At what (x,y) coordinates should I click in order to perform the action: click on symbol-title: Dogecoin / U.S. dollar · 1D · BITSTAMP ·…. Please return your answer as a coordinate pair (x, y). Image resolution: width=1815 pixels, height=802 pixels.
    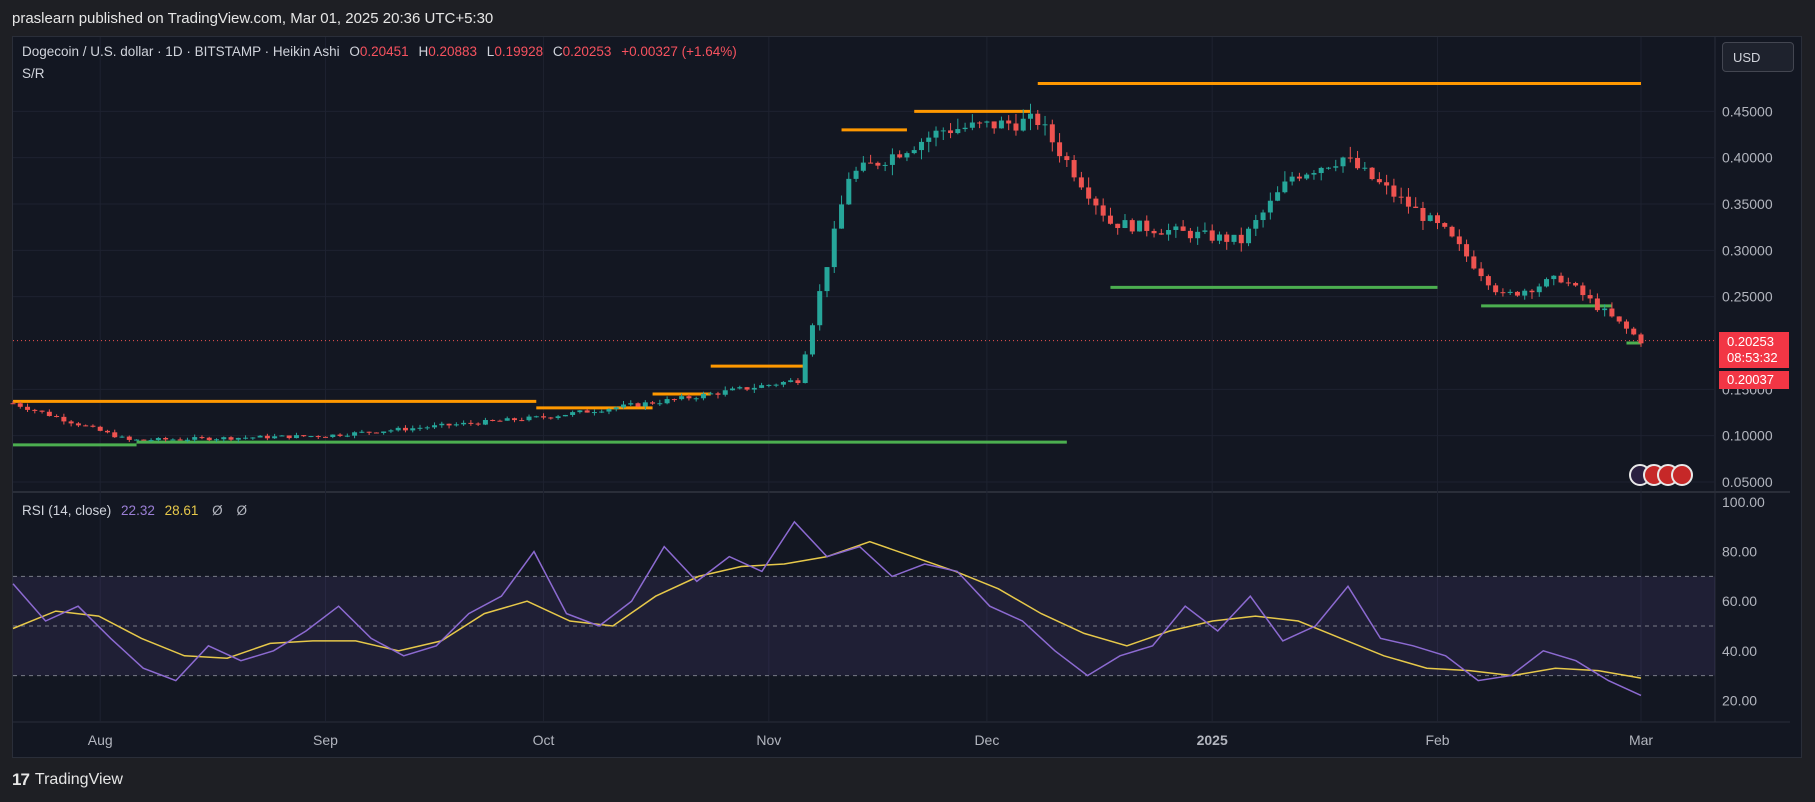
    Looking at the image, I should click on (181, 51).